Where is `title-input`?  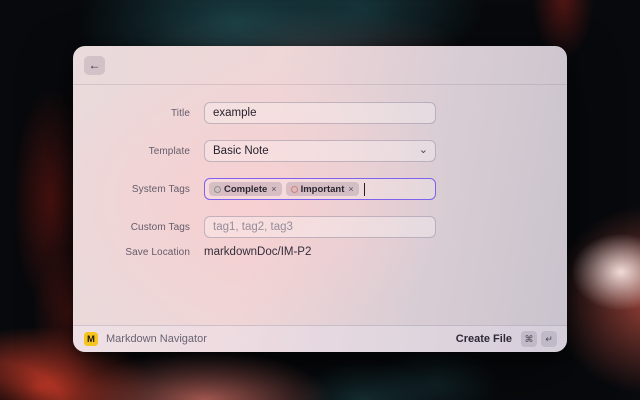
title-input is located at coordinates (320, 113).